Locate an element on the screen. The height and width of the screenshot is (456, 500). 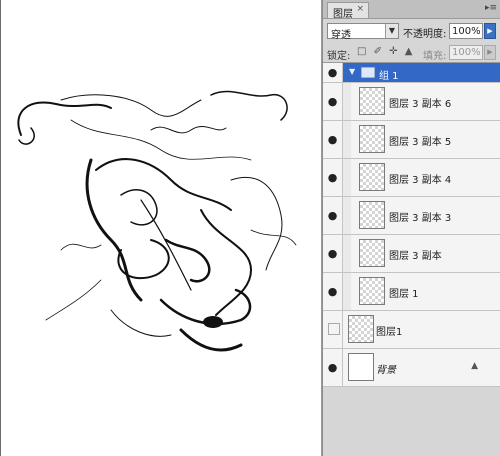
lock-icons: □ ✐ ✛ ▲ is located at coordinates (385, 51).